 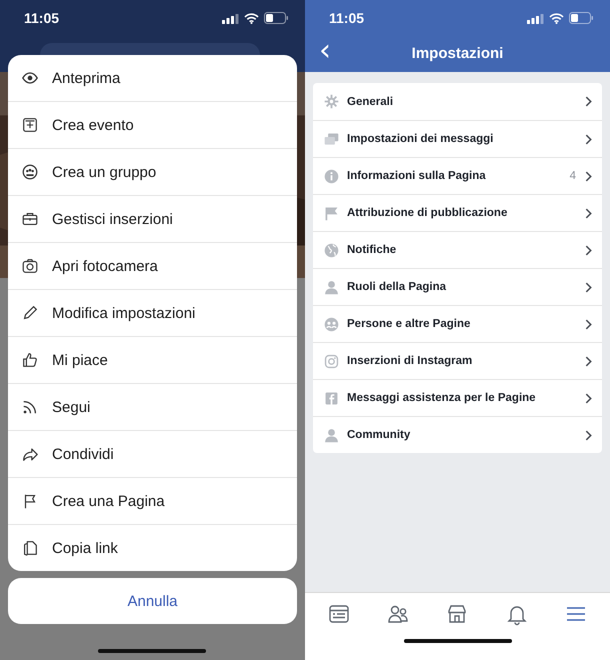 What do you see at coordinates (331, 213) in the screenshot?
I see `flag-icon` at bounding box center [331, 213].